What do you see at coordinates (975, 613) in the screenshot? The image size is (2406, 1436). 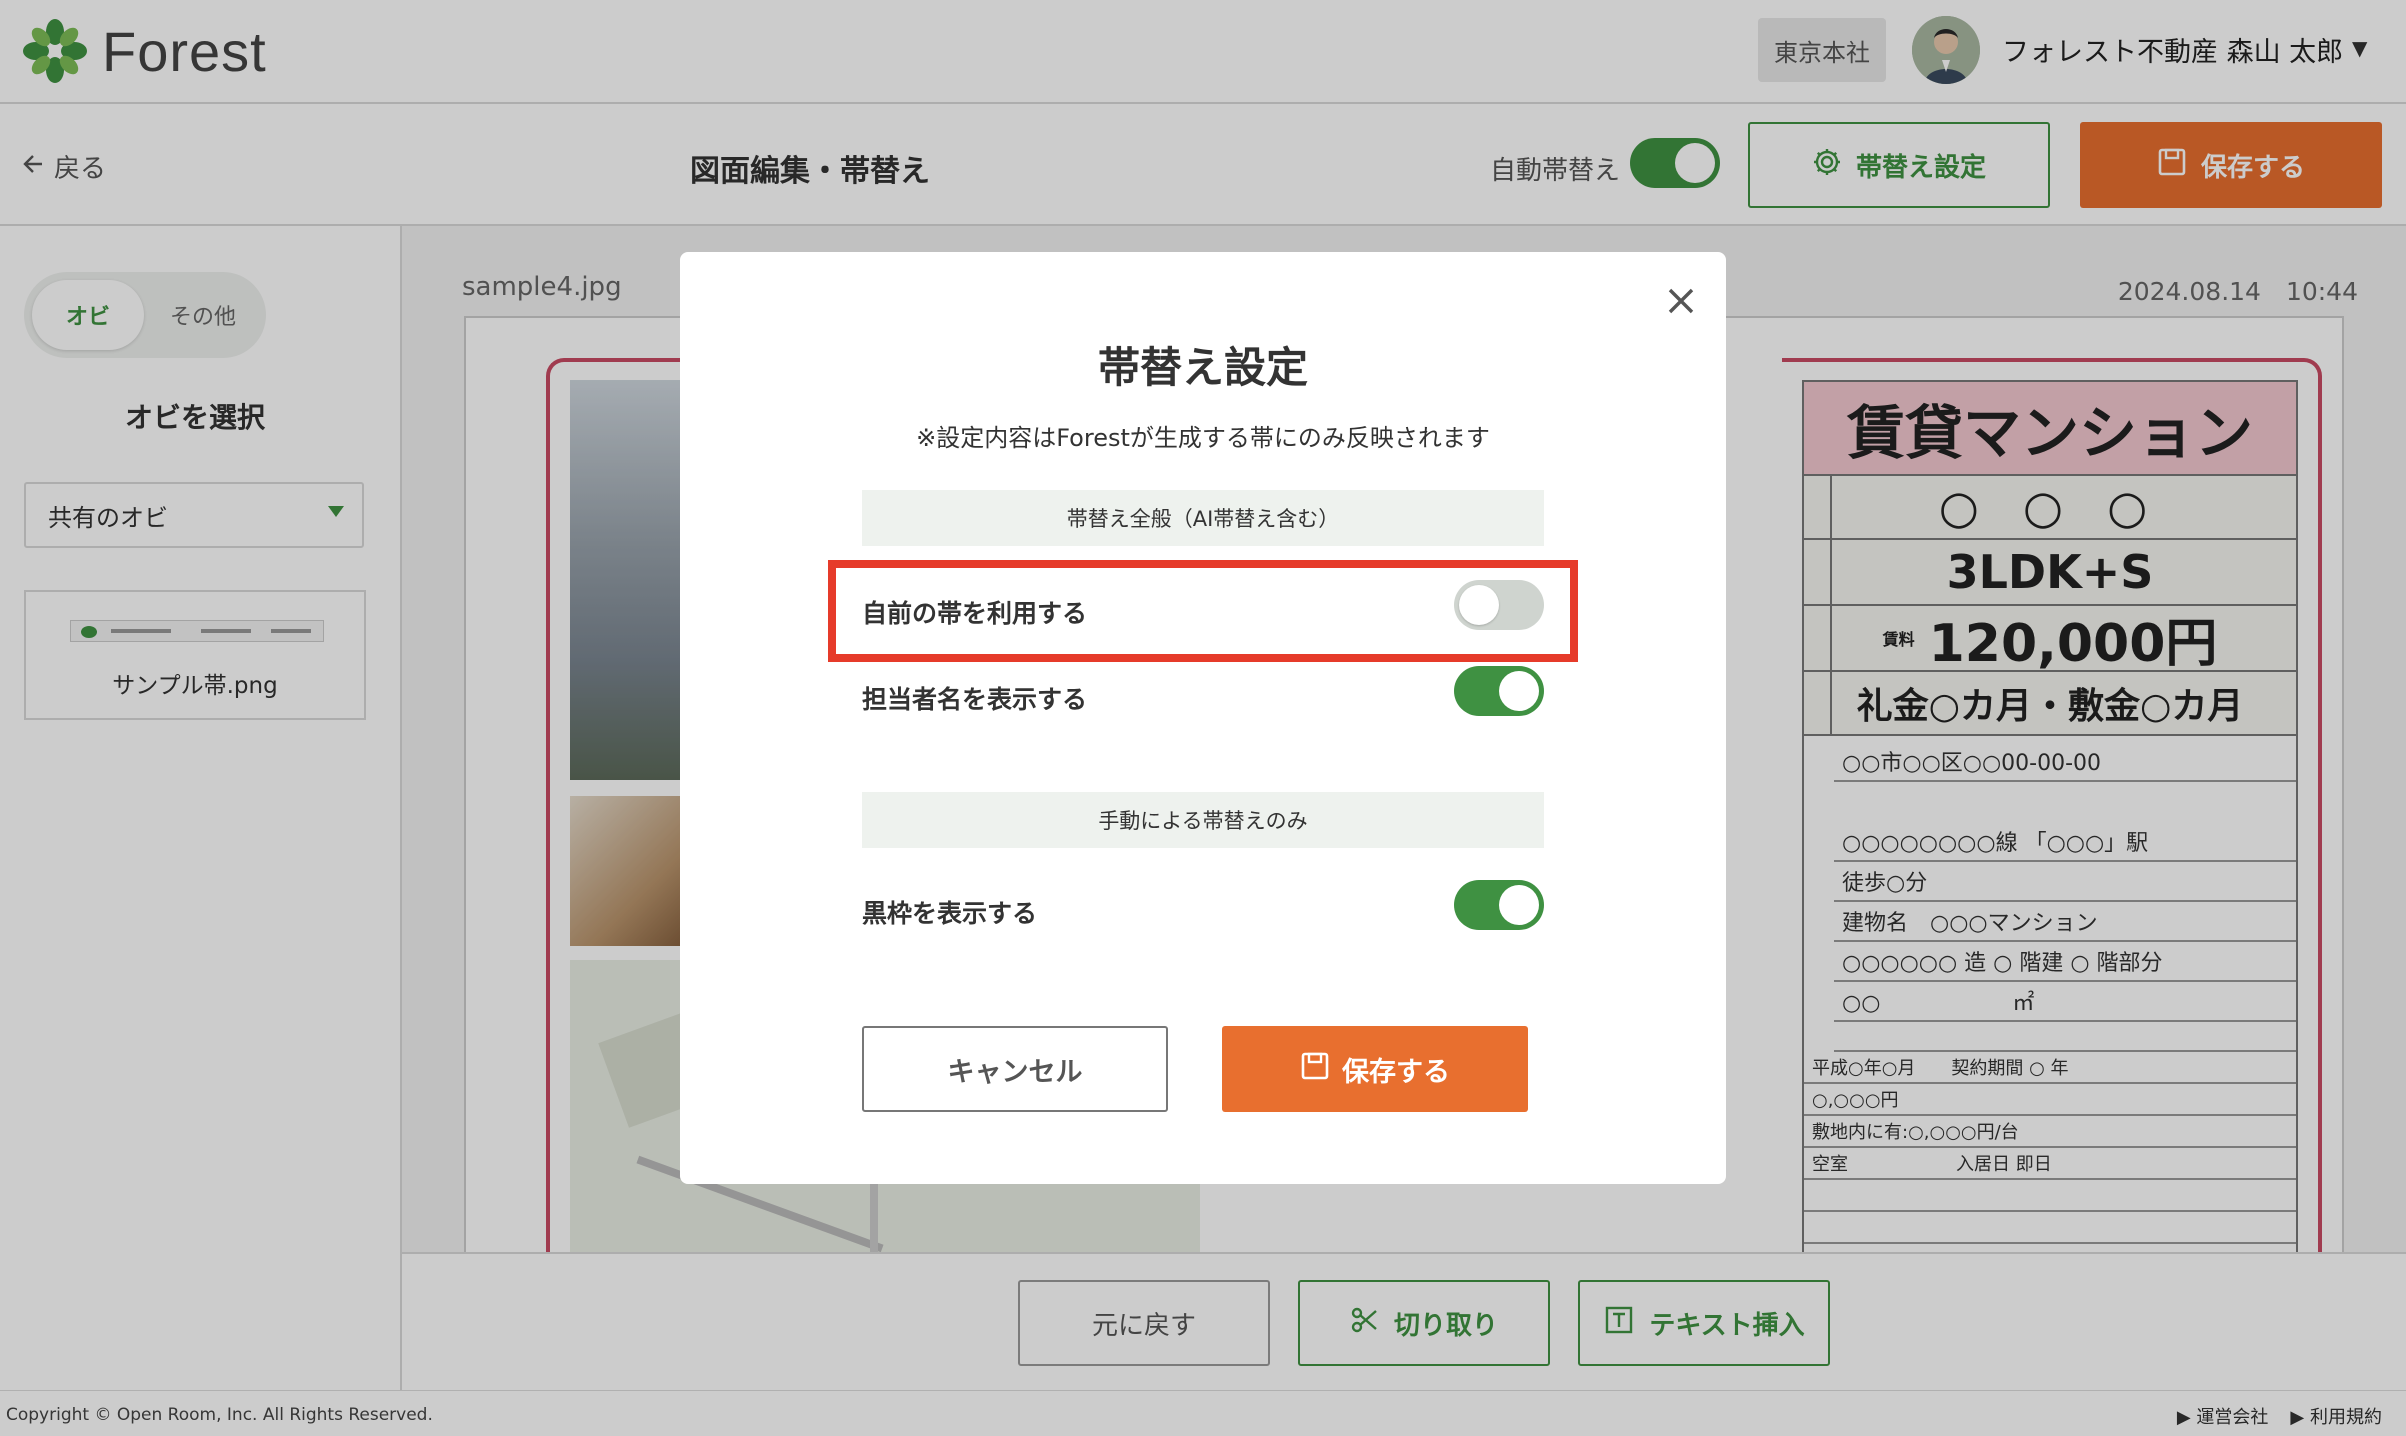 I see `option-label-own-obi: 自前の帯を利用する` at bounding box center [975, 613].